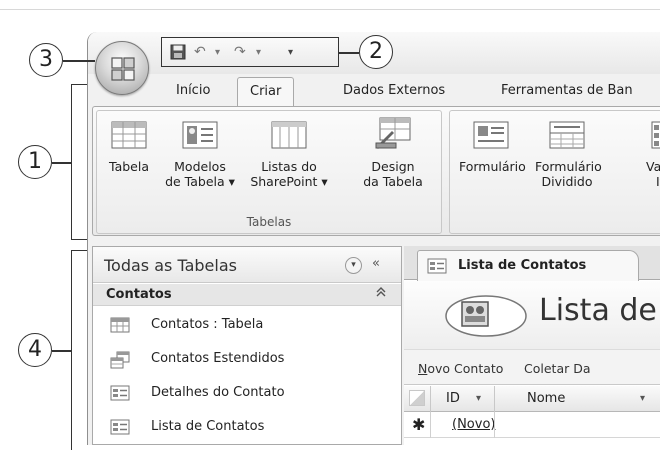 This screenshot has height=450, width=660. I want to click on coletar-dados-link: Coletar Da, so click(557, 368).